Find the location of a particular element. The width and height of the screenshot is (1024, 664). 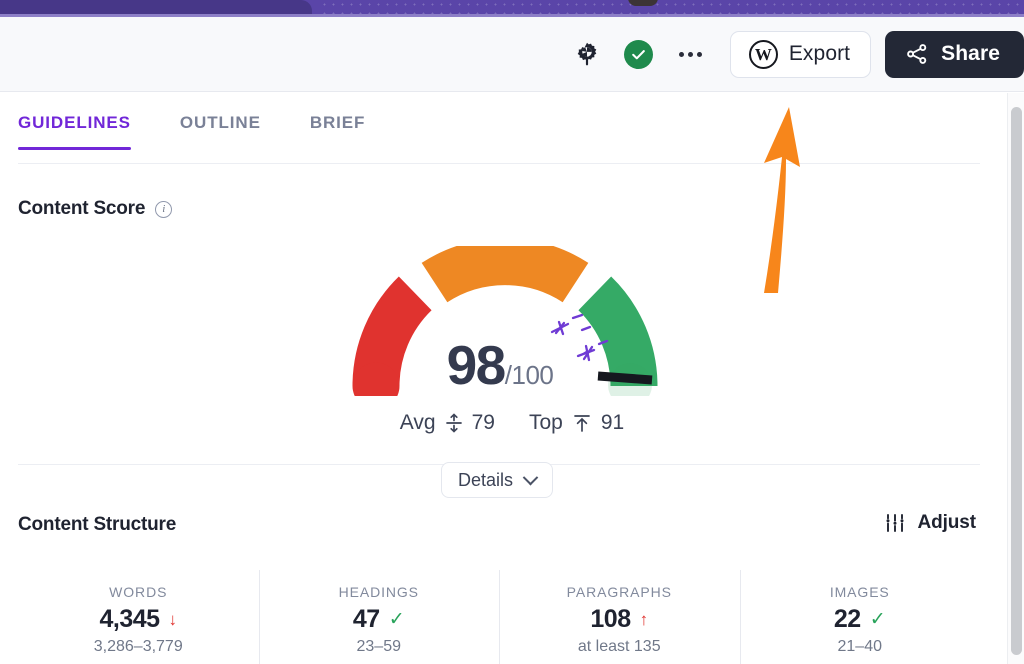

metric-headings: HEADINGS 47 ✓ 23–59 is located at coordinates (379, 617).